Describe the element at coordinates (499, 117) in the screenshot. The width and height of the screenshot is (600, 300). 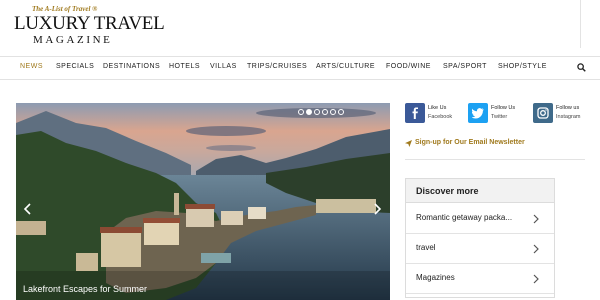
I see `social-twitter-line2: Twitter` at that location.